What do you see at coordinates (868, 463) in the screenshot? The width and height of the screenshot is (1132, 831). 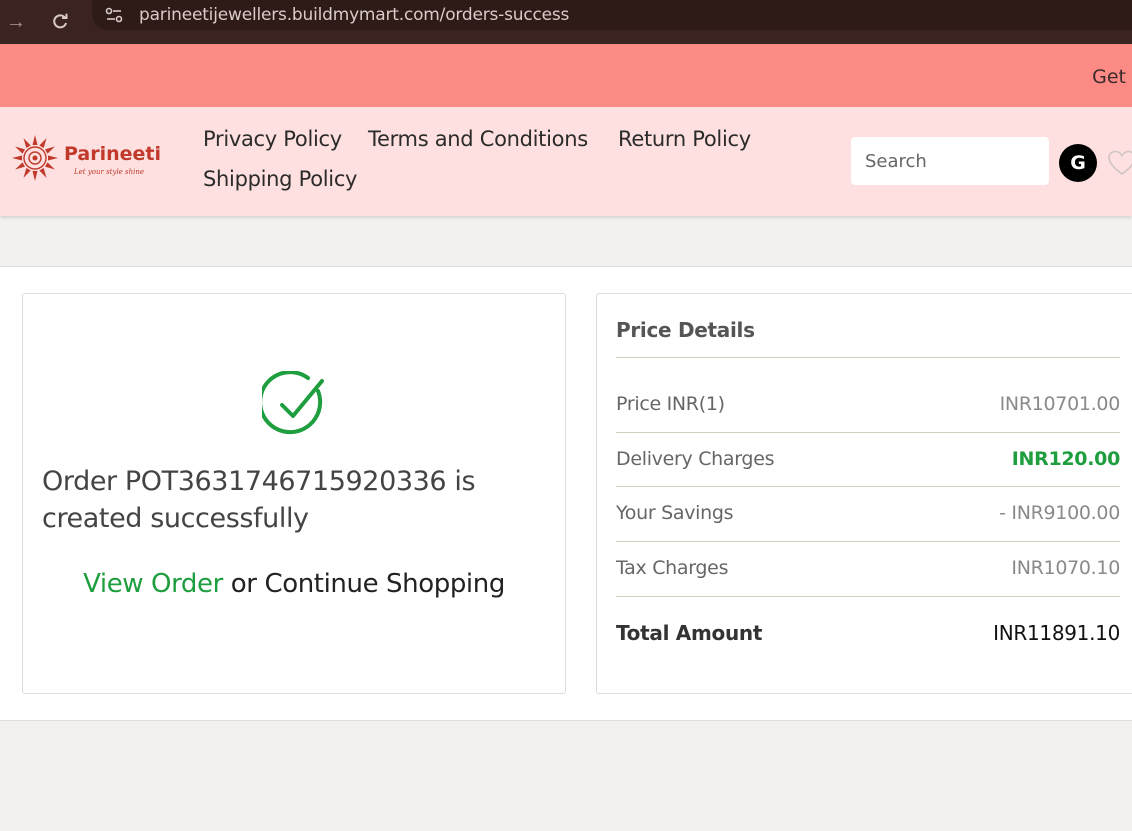 I see `delivery-charges-row: Delivery Charges INR120.00` at bounding box center [868, 463].